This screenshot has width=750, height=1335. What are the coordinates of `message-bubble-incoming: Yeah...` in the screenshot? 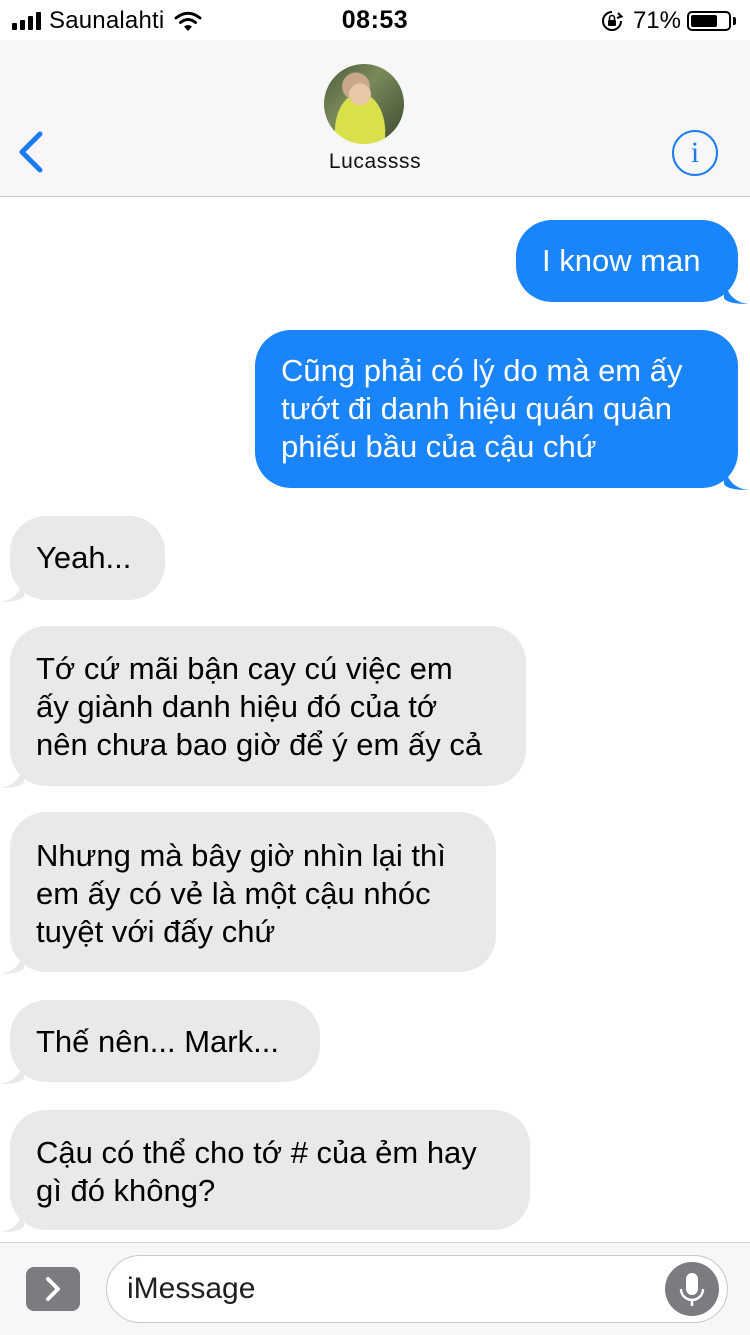 It's located at (82, 559).